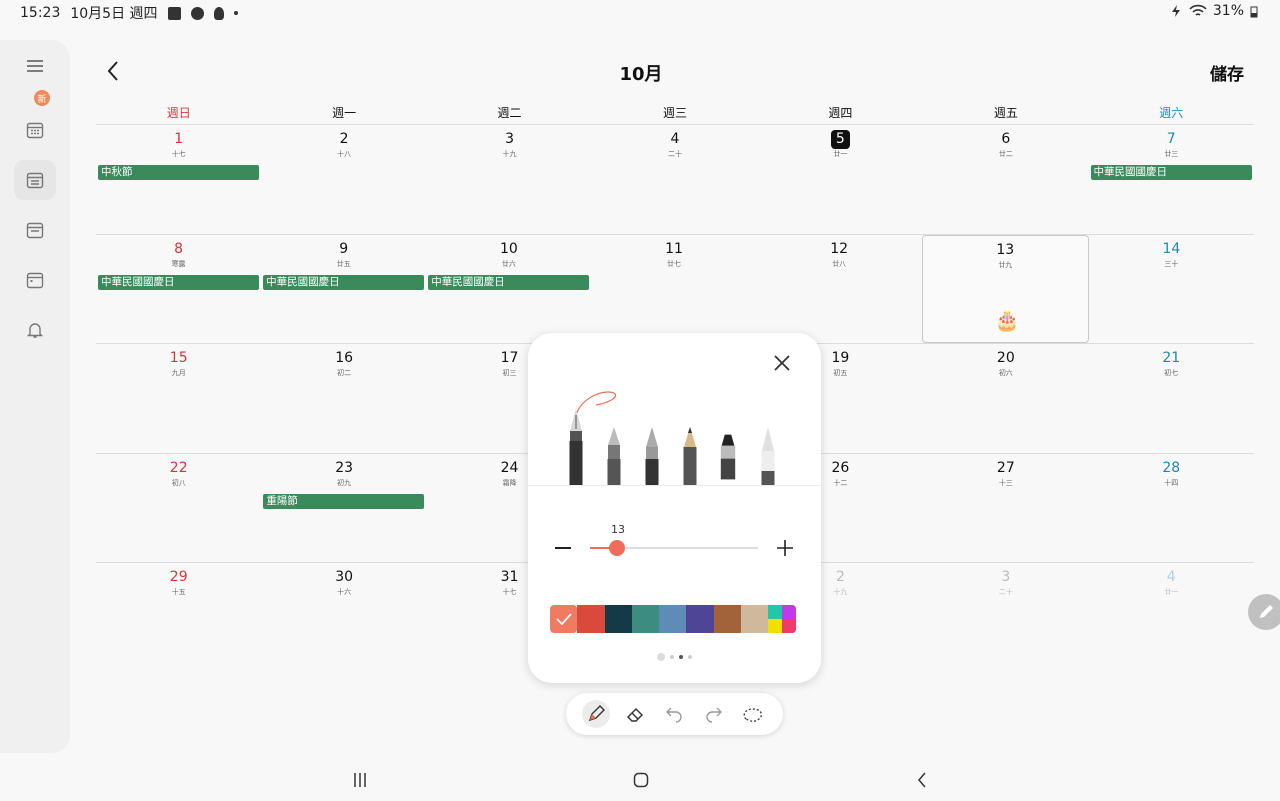 The height and width of the screenshot is (801, 1280). Describe the element at coordinates (35, 180) in the screenshot. I see `sidebar-item-week-view` at that location.